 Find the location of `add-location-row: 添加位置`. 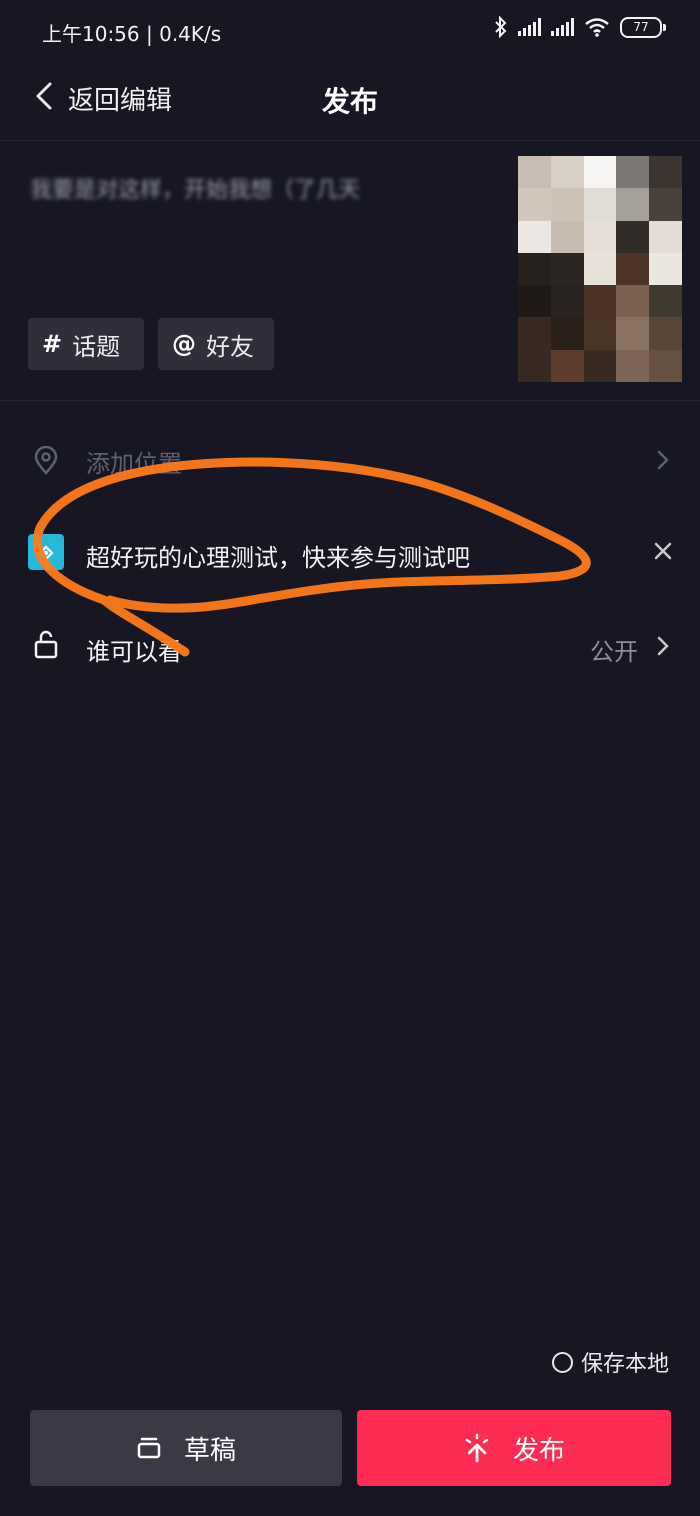

add-location-row: 添加位置 is located at coordinates (134, 461).